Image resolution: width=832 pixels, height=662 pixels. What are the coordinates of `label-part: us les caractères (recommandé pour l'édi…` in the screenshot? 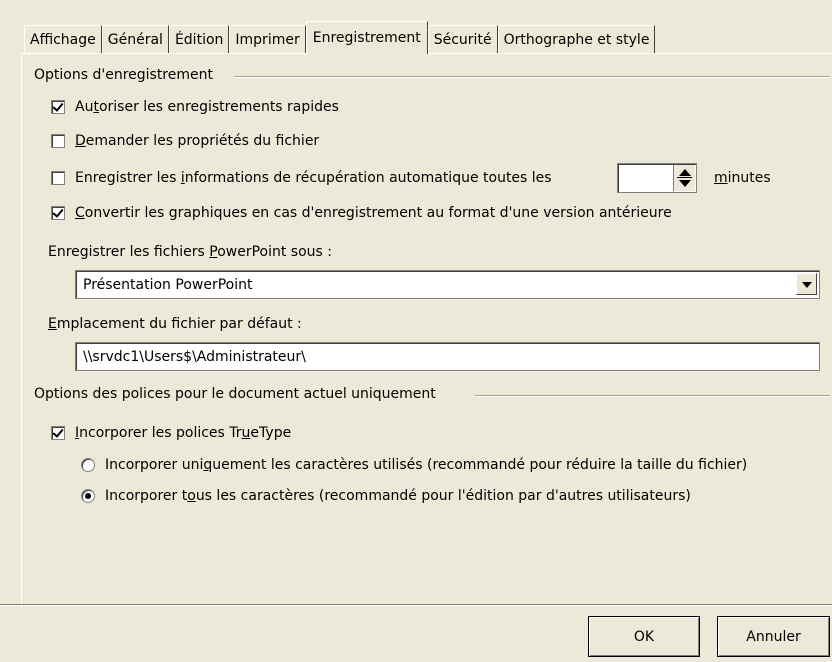 It's located at (443, 496).